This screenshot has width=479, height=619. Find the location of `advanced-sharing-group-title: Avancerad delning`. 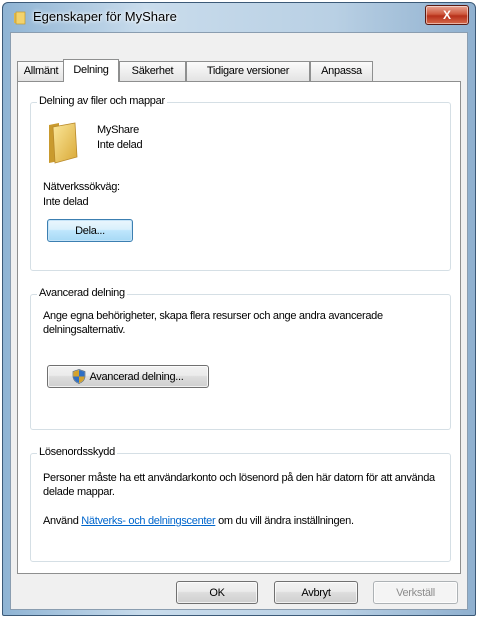

advanced-sharing-group-title: Avancerad delning is located at coordinates (82, 293).